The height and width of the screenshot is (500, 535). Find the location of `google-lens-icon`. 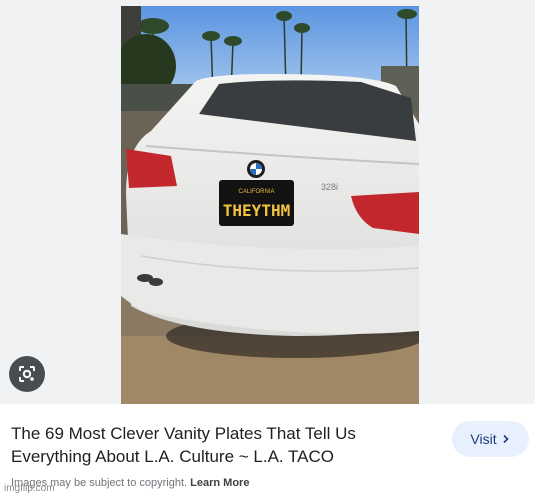

google-lens-icon is located at coordinates (27, 374).